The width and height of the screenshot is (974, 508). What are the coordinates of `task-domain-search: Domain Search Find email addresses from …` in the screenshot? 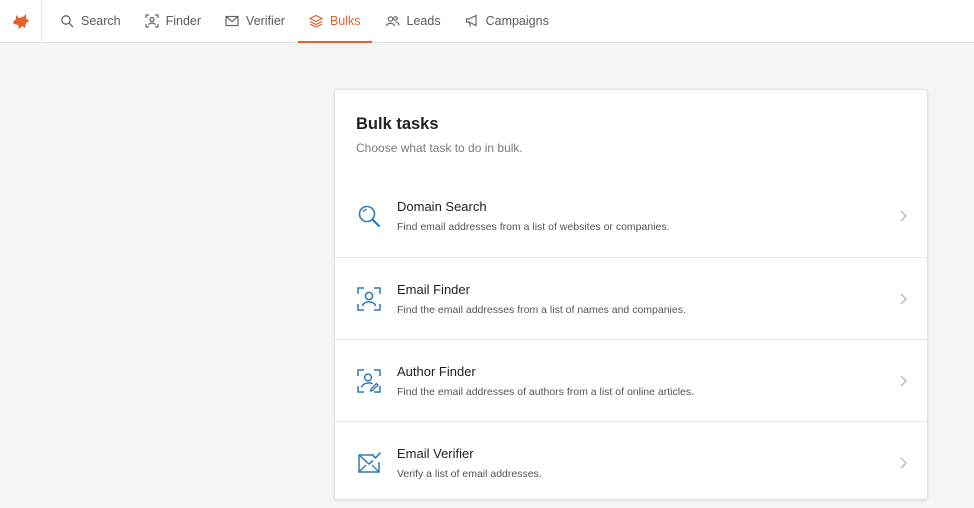 It's located at (631, 216).